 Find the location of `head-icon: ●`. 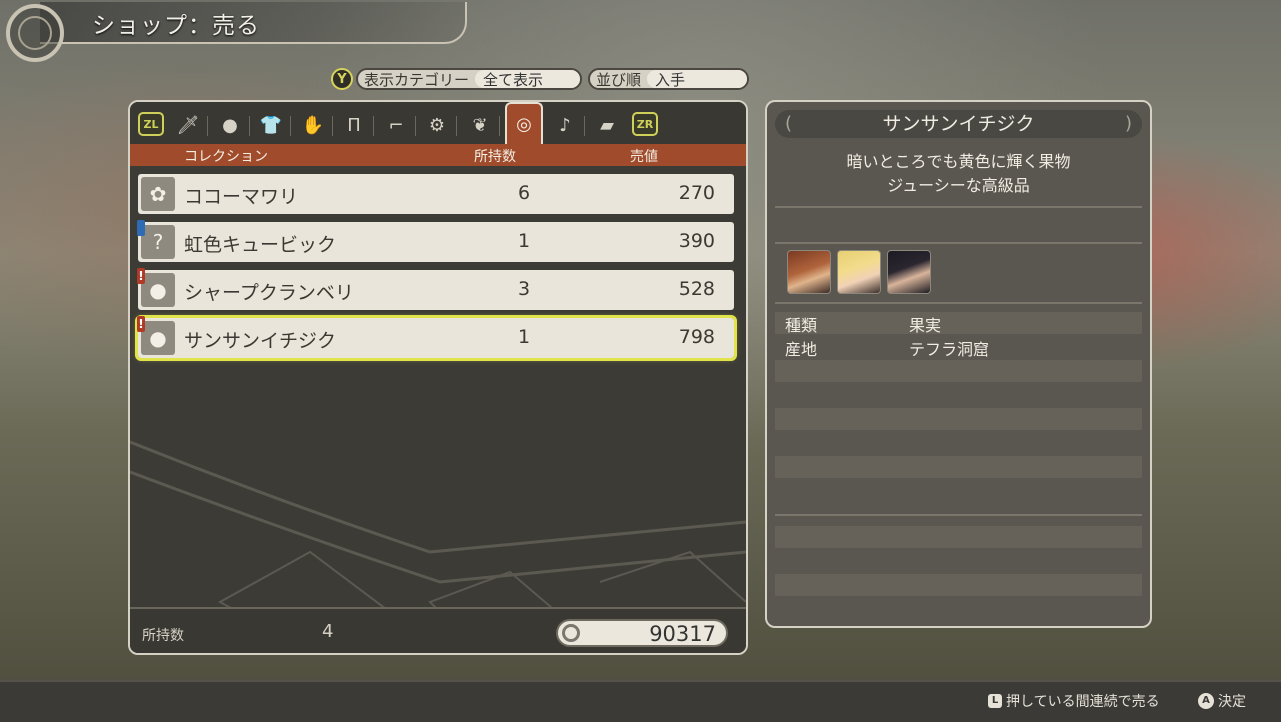

head-icon: ● is located at coordinates (230, 125).